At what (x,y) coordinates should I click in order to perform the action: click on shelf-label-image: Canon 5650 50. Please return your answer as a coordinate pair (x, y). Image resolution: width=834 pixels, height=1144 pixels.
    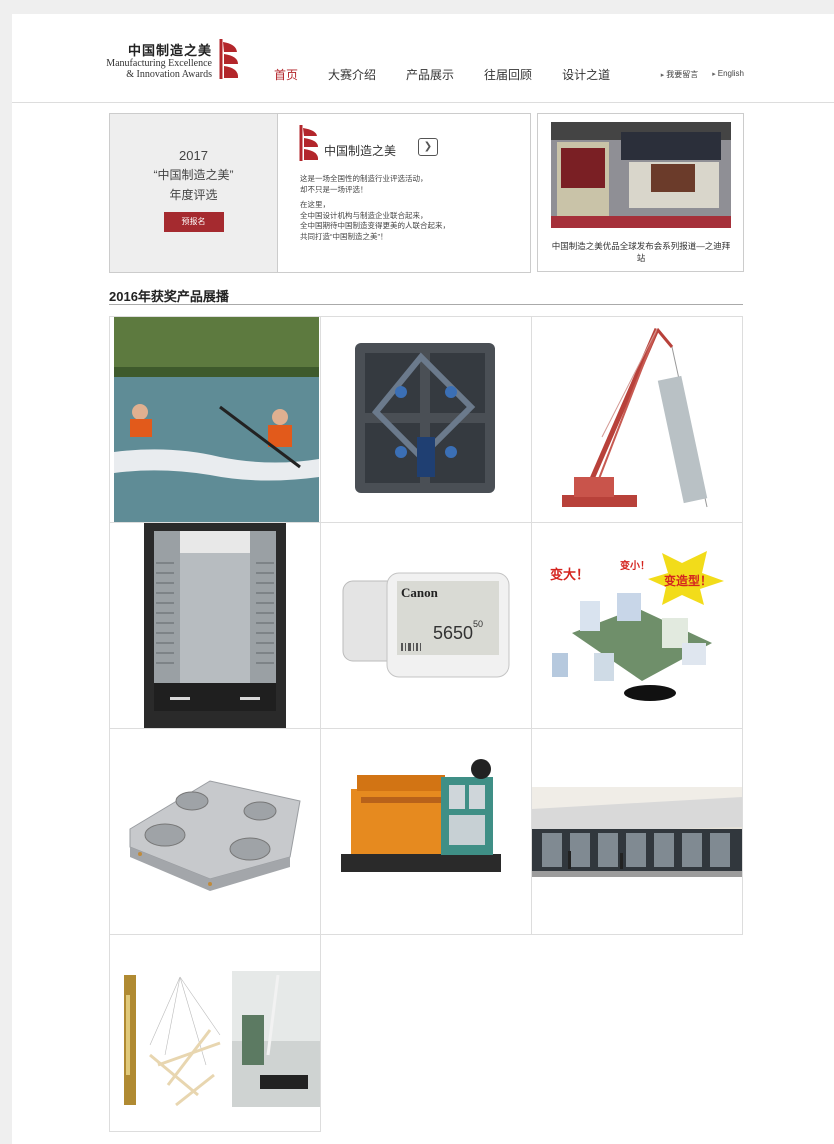
    Looking at the image, I should click on (426, 625).